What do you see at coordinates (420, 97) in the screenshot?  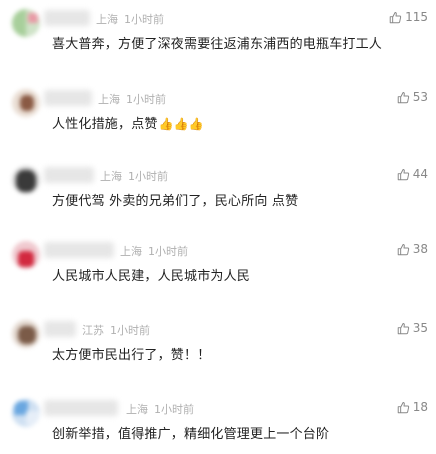 I see `like-count: 53` at bounding box center [420, 97].